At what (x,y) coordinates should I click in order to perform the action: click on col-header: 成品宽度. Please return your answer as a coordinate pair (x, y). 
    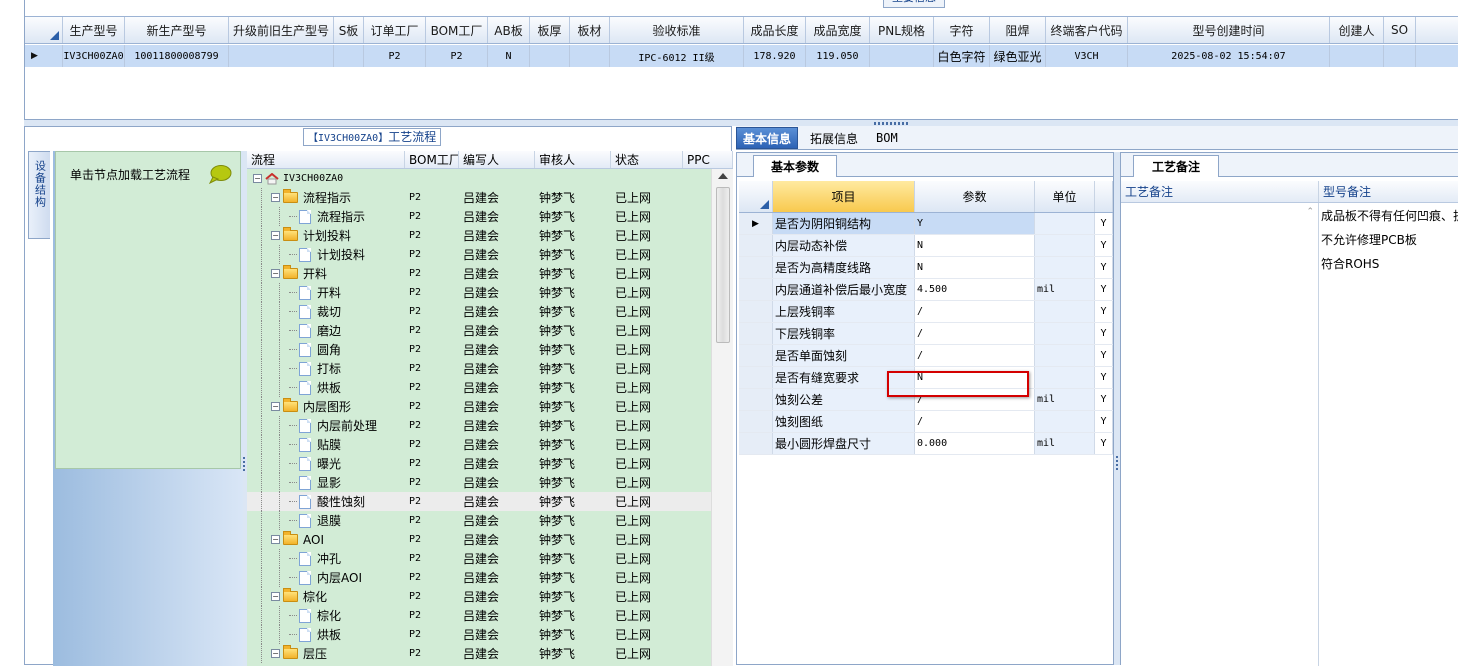
    Looking at the image, I should click on (838, 30).